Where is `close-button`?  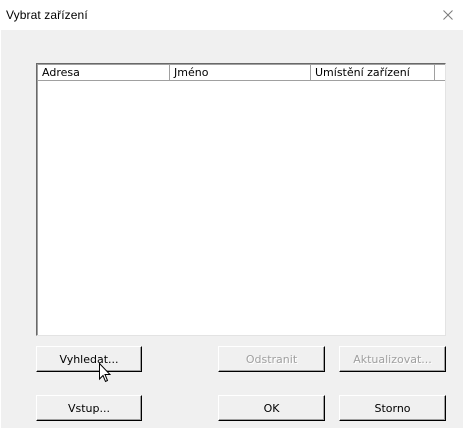 close-button is located at coordinates (448, 15).